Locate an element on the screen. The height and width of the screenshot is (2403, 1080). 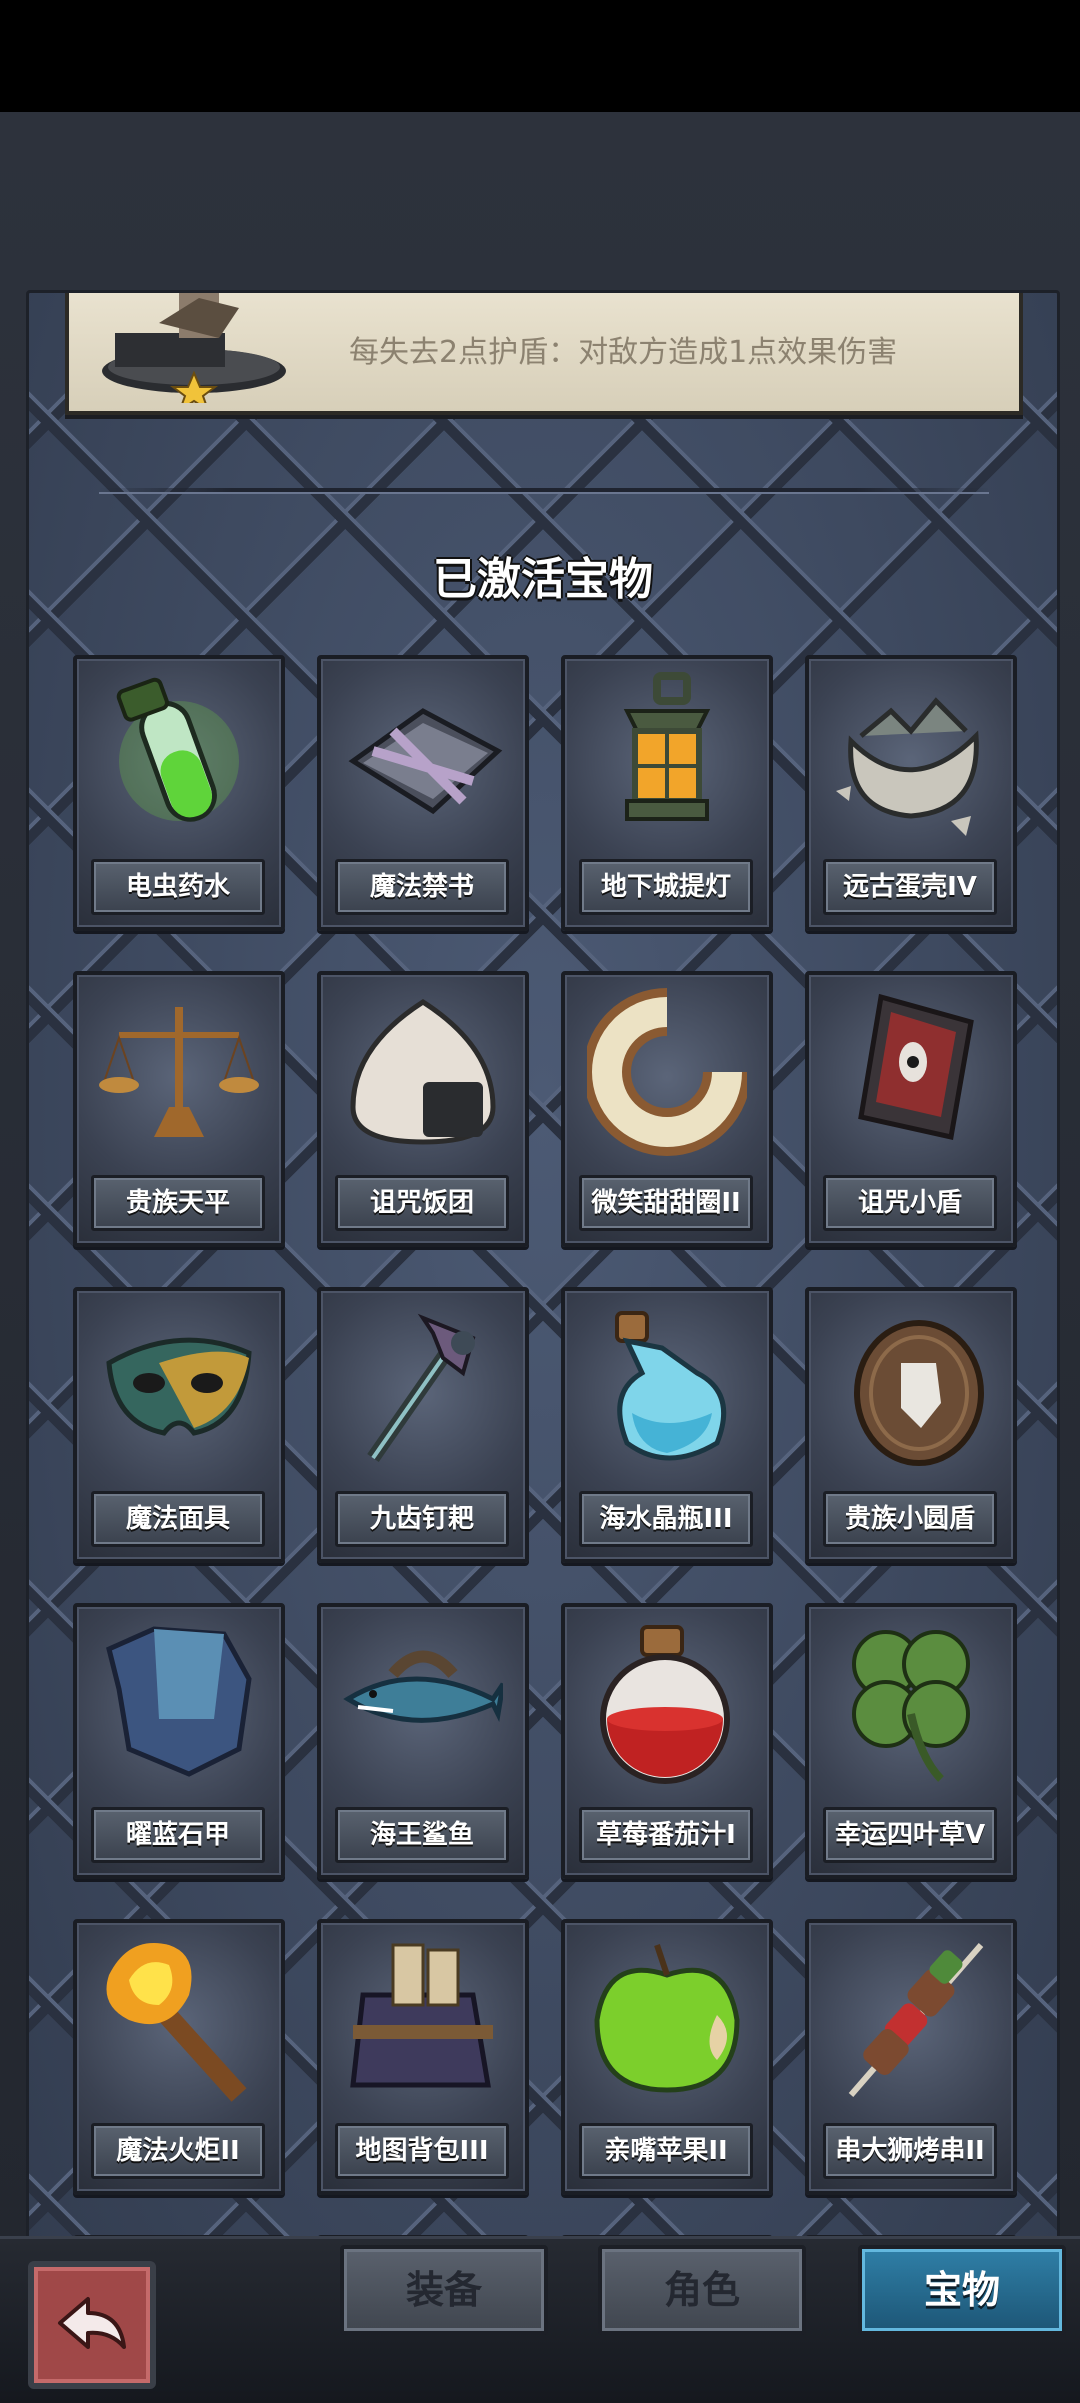
treasure-card: 地图背包III is located at coordinates (423, 2057).